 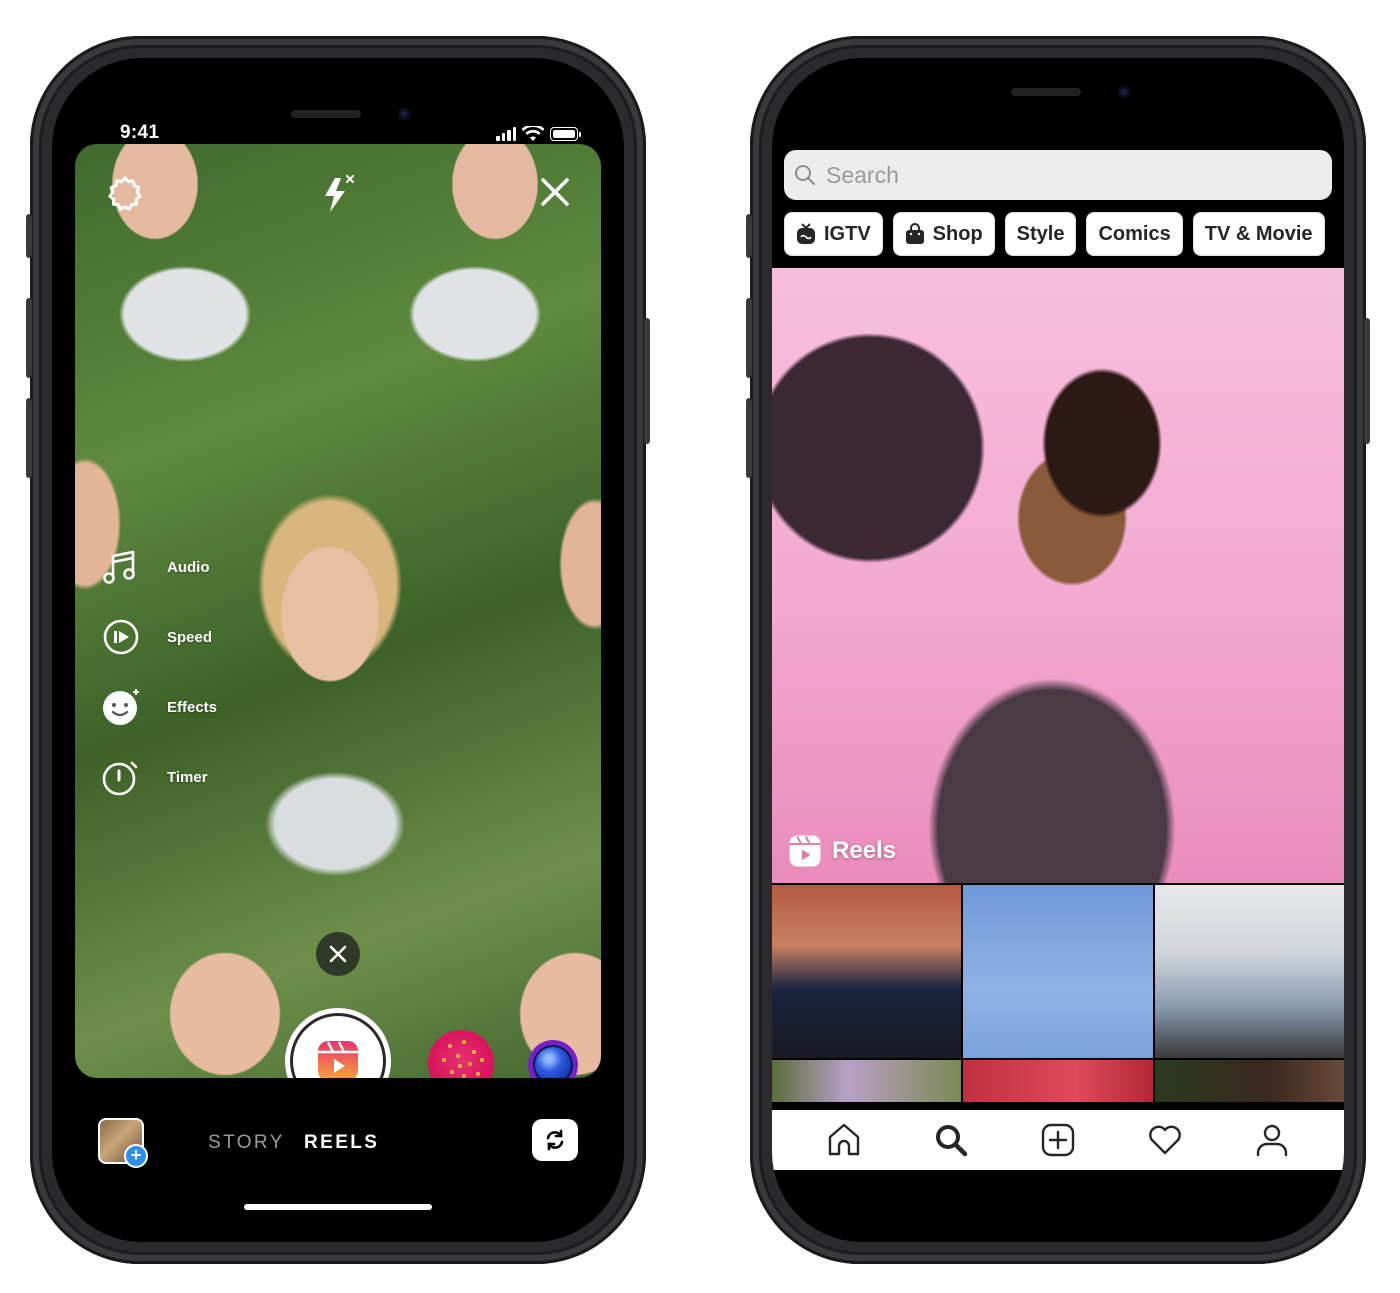 I want to click on chip-comics: Comics, so click(x=1134, y=234).